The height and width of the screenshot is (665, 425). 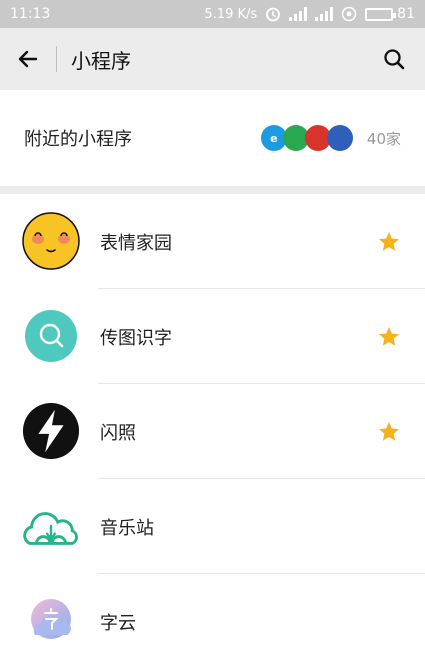 What do you see at coordinates (136, 338) in the screenshot?
I see `app-name: 传图识字` at bounding box center [136, 338].